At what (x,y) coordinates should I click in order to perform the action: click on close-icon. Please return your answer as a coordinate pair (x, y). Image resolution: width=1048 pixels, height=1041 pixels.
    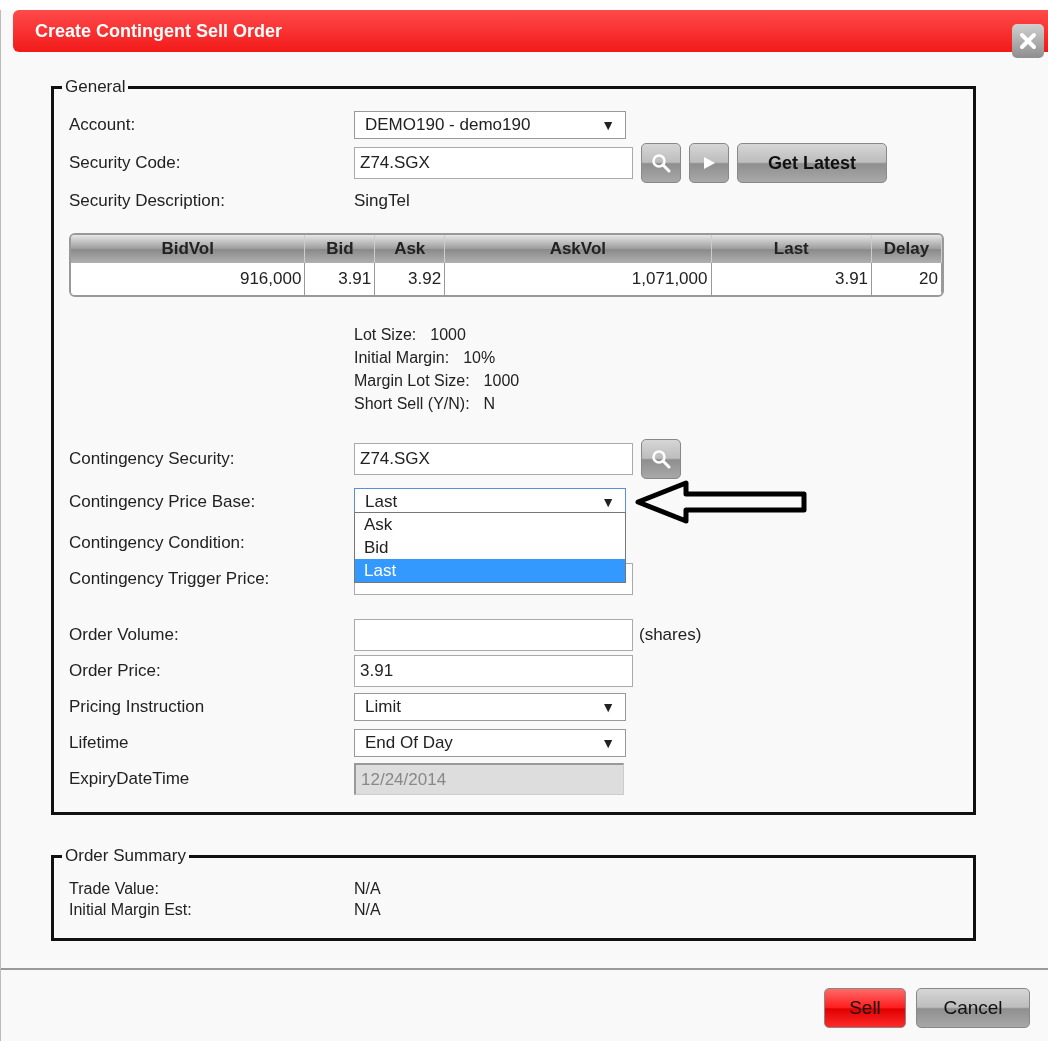
    Looking at the image, I should click on (1028, 41).